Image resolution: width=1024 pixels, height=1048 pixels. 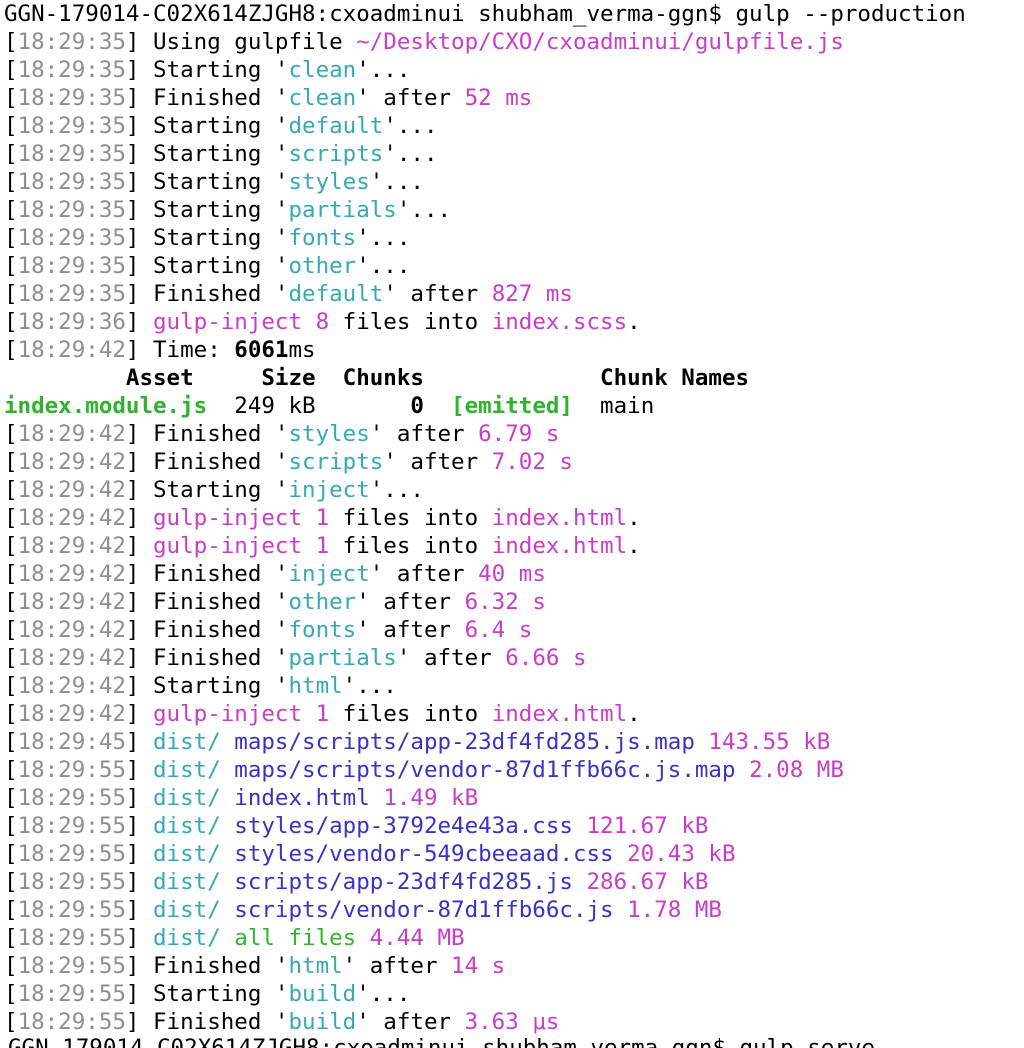 I want to click on log-line: Asset Size Chunks Chunk Names, so click(x=512, y=378).